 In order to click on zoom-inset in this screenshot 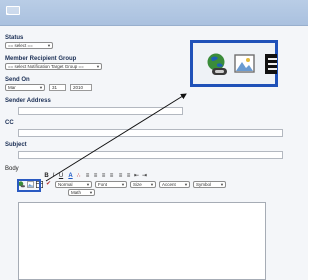, I will do `click(234, 63)`.